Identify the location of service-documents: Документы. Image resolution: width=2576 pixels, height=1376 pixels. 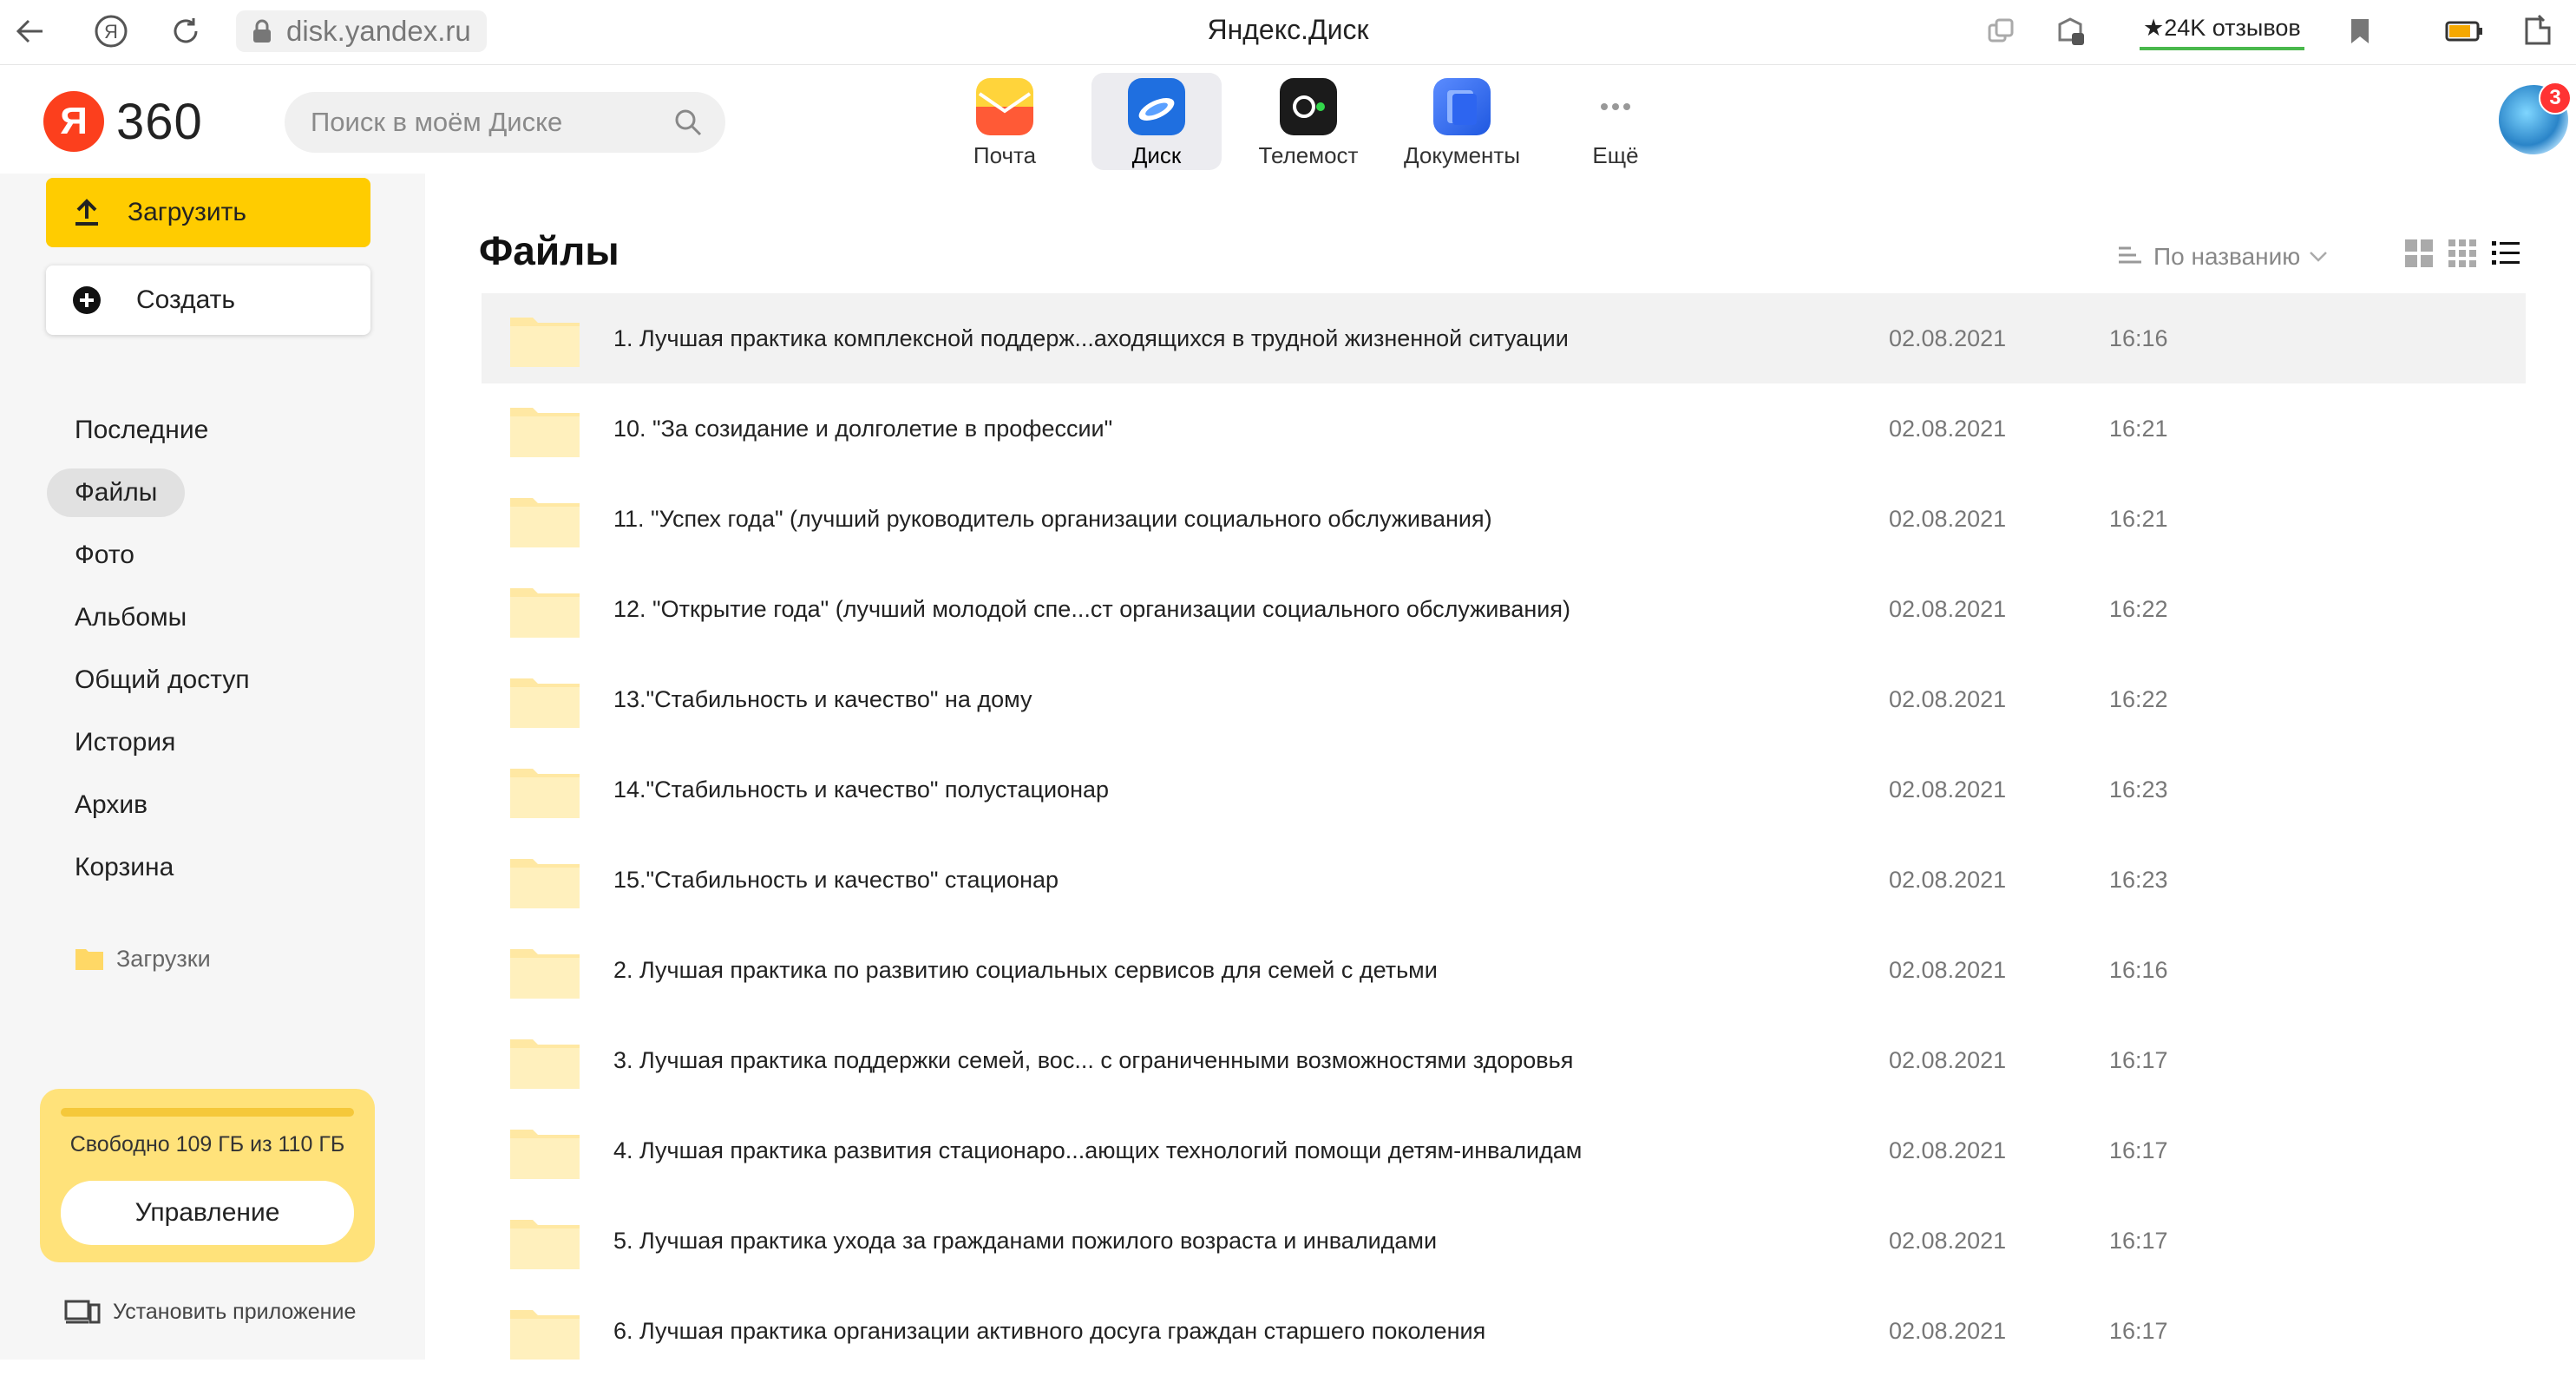
(1462, 121).